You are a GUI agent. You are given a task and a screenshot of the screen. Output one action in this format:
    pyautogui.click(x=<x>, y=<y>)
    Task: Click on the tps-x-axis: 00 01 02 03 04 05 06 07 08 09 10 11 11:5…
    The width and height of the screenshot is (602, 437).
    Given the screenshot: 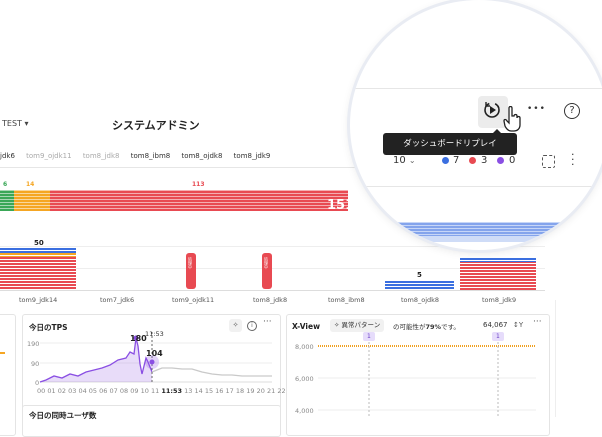 What is the action you would take?
    pyautogui.click(x=171, y=391)
    